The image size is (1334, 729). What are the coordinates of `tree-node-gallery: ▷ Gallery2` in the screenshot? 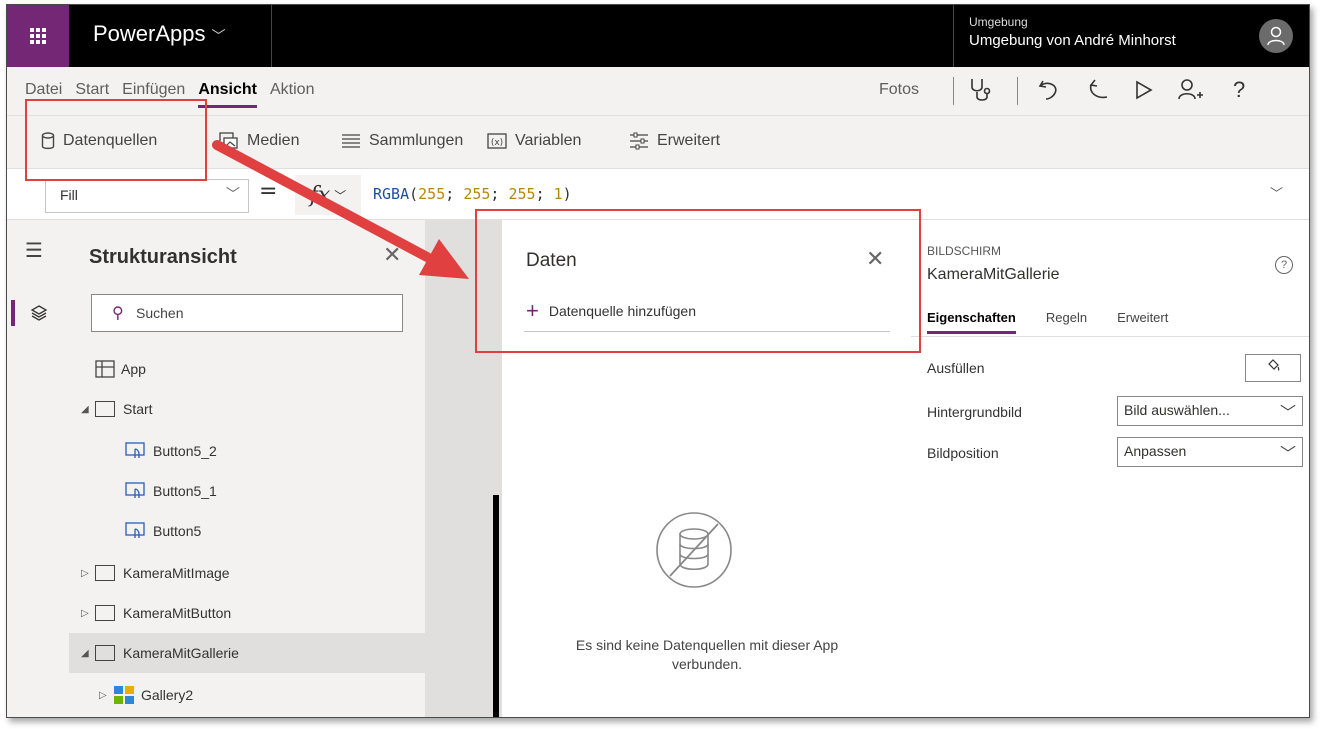 It's located at (262, 695).